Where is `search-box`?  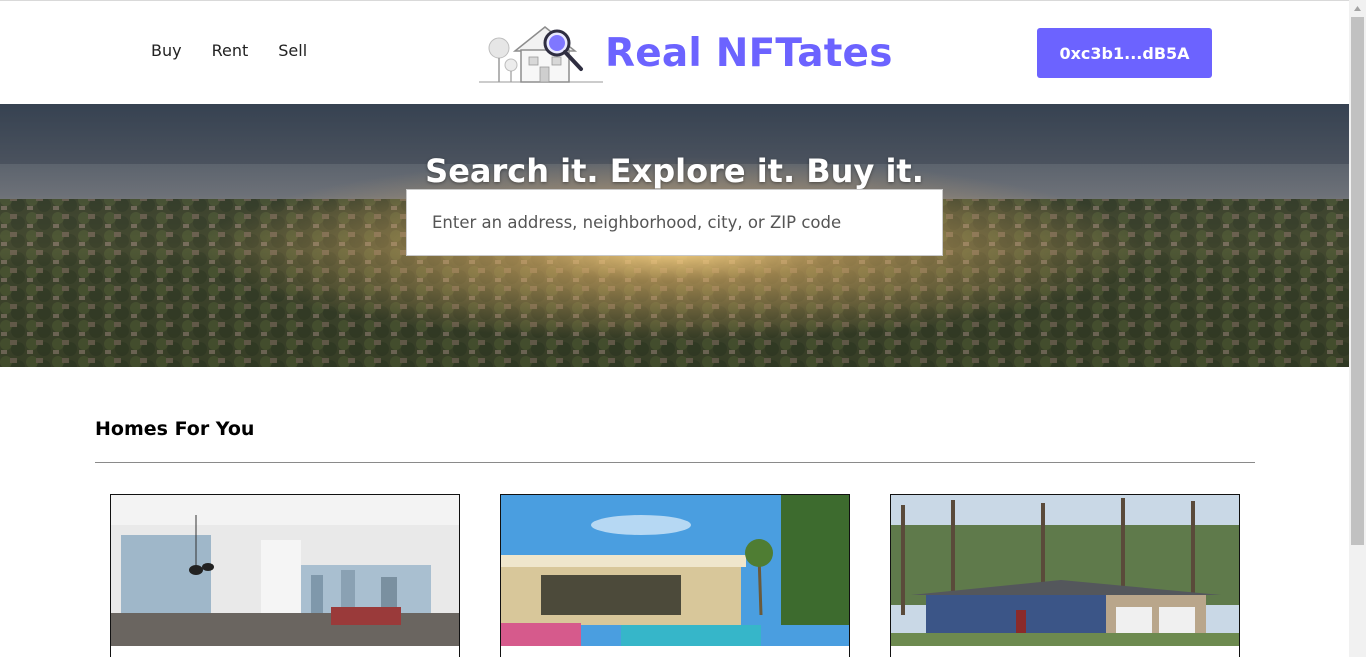 search-box is located at coordinates (674, 222).